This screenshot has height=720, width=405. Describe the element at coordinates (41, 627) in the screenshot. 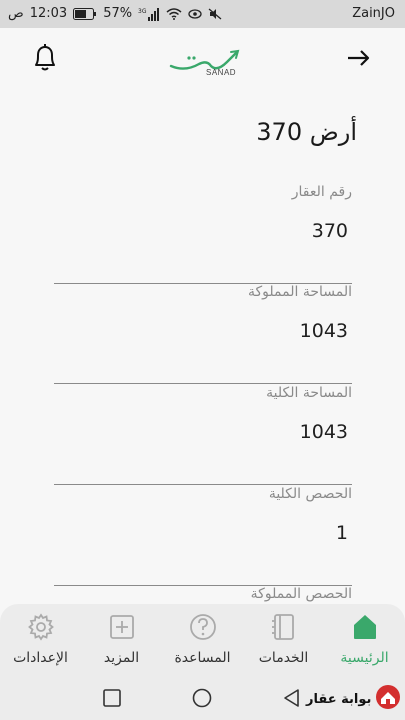

I see `gear-icon` at that location.